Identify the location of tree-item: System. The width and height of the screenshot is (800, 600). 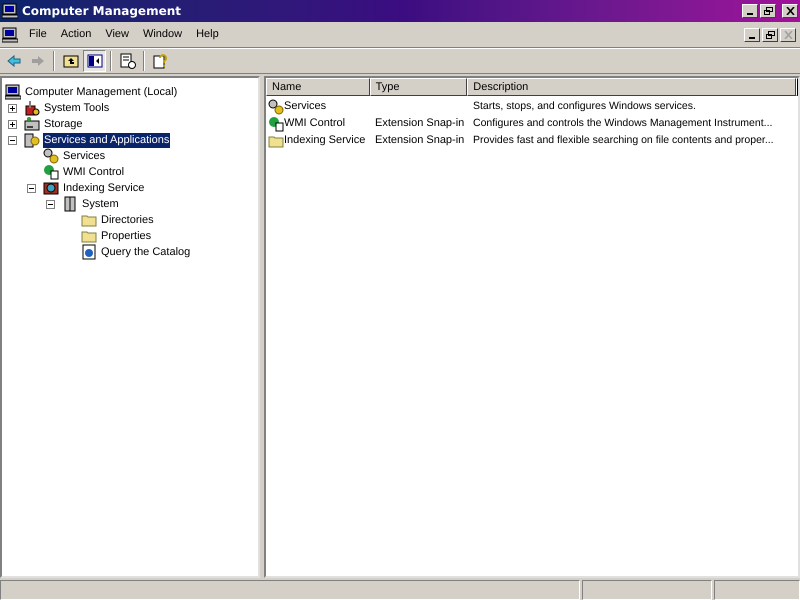
(100, 204).